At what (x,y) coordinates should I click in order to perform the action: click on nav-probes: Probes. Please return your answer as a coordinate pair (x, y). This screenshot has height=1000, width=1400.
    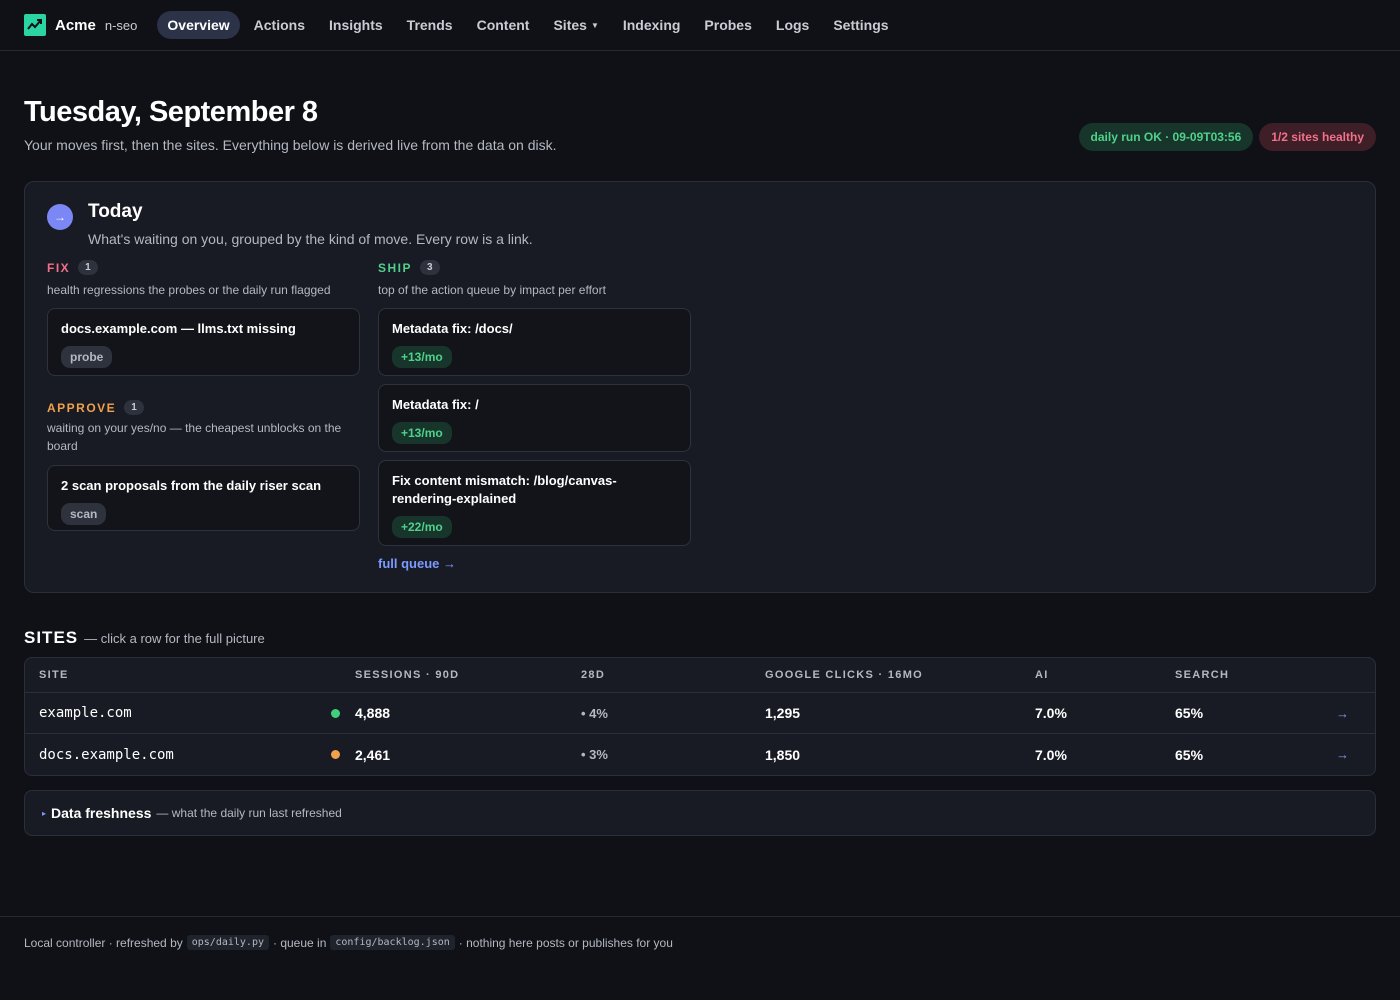
    Looking at the image, I should click on (727, 25).